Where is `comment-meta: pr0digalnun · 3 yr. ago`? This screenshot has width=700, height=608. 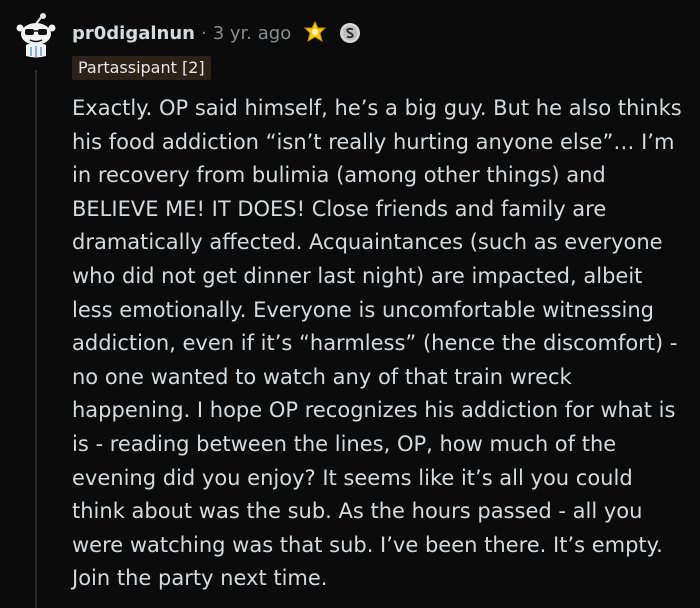
comment-meta: pr0digalnun · 3 yr. ago is located at coordinates (216, 33).